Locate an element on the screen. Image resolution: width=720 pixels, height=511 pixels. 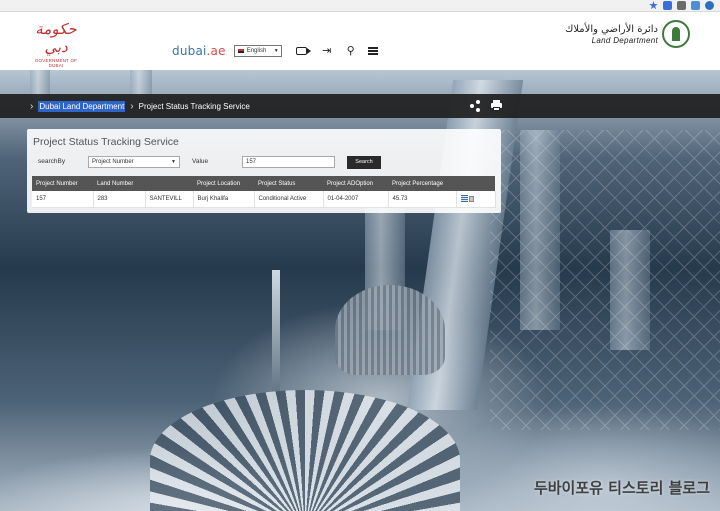
project-number-cell: 157 is located at coordinates (63, 199).